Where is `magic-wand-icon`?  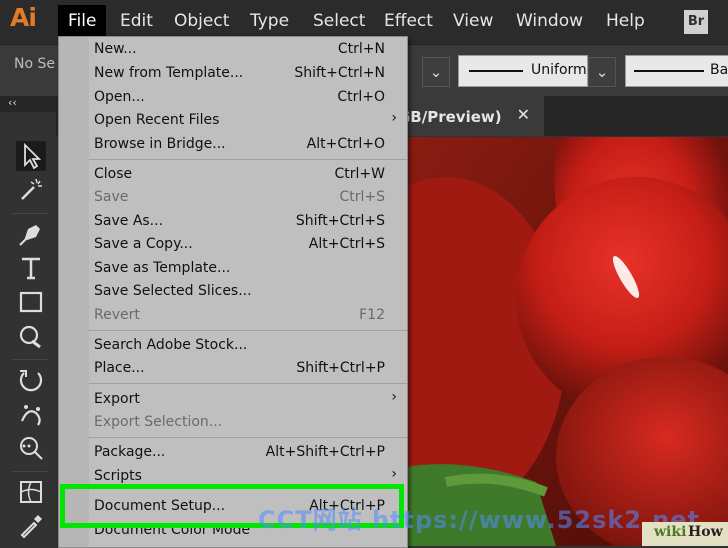
magic-wand-icon is located at coordinates (31, 189).